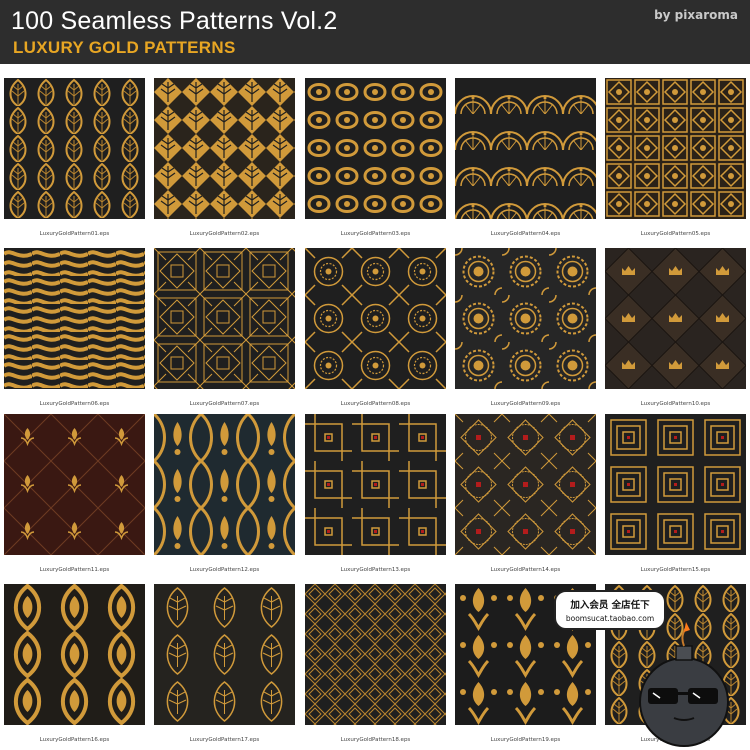  Describe the element at coordinates (610, 605) in the screenshot. I see `watermark-line1: 加入会员 全店任下` at that location.